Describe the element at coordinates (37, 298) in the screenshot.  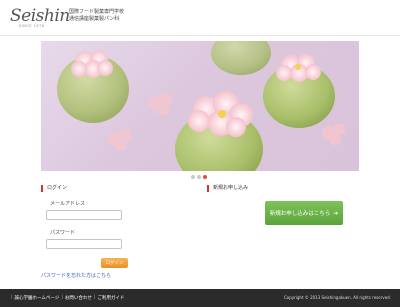
I see `footer-link-home: 誠心学園ホームページ` at that location.